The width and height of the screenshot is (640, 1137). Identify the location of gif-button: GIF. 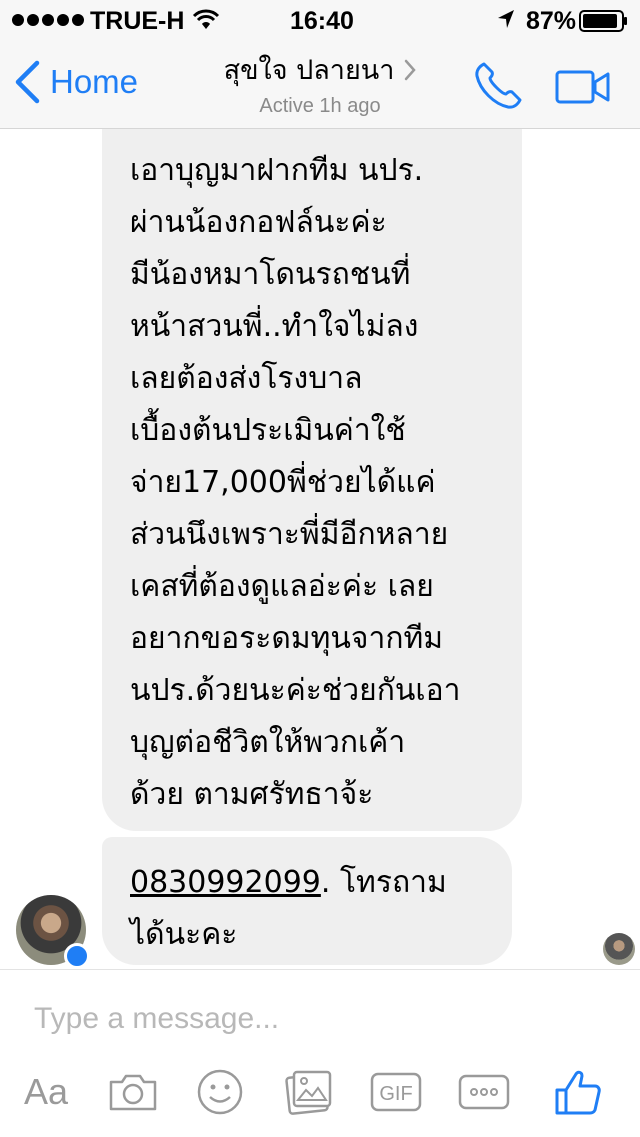
(396, 1092).